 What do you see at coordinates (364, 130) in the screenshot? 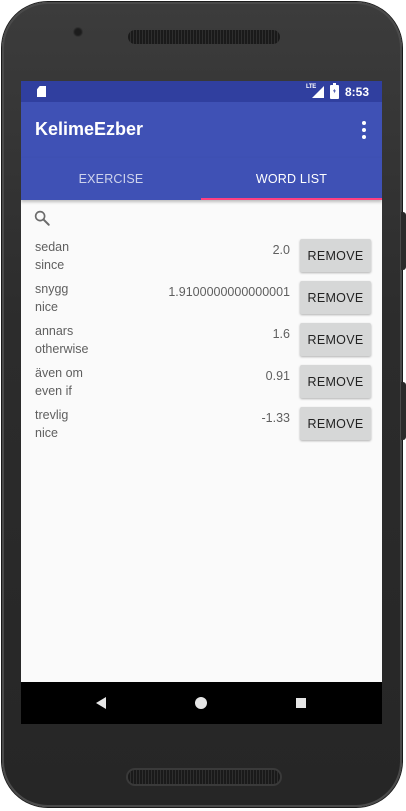
I see `more-vert-icon` at bounding box center [364, 130].